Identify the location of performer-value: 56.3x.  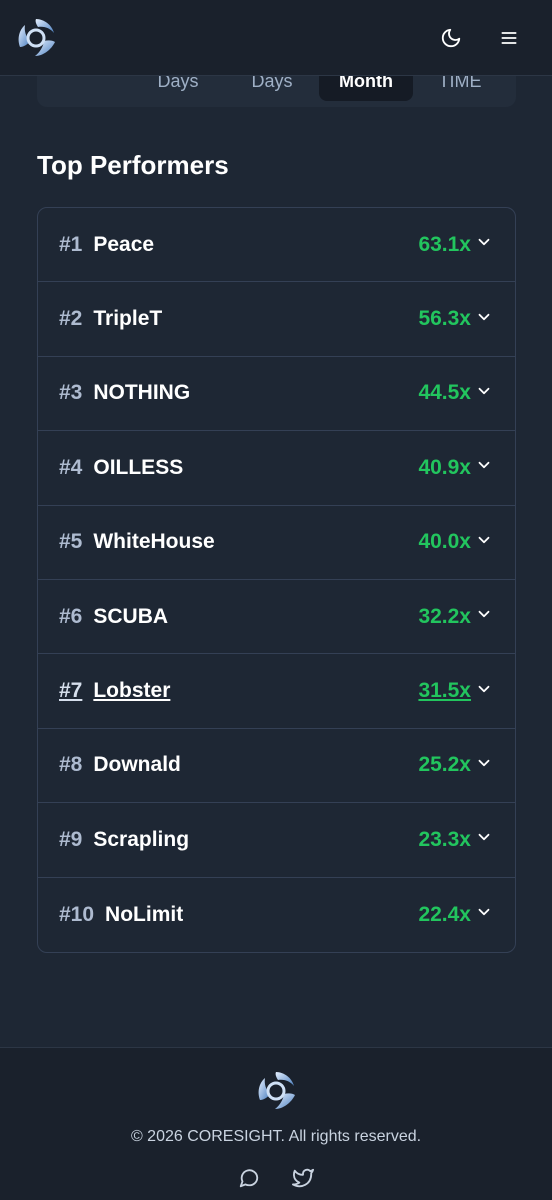
(455, 319).